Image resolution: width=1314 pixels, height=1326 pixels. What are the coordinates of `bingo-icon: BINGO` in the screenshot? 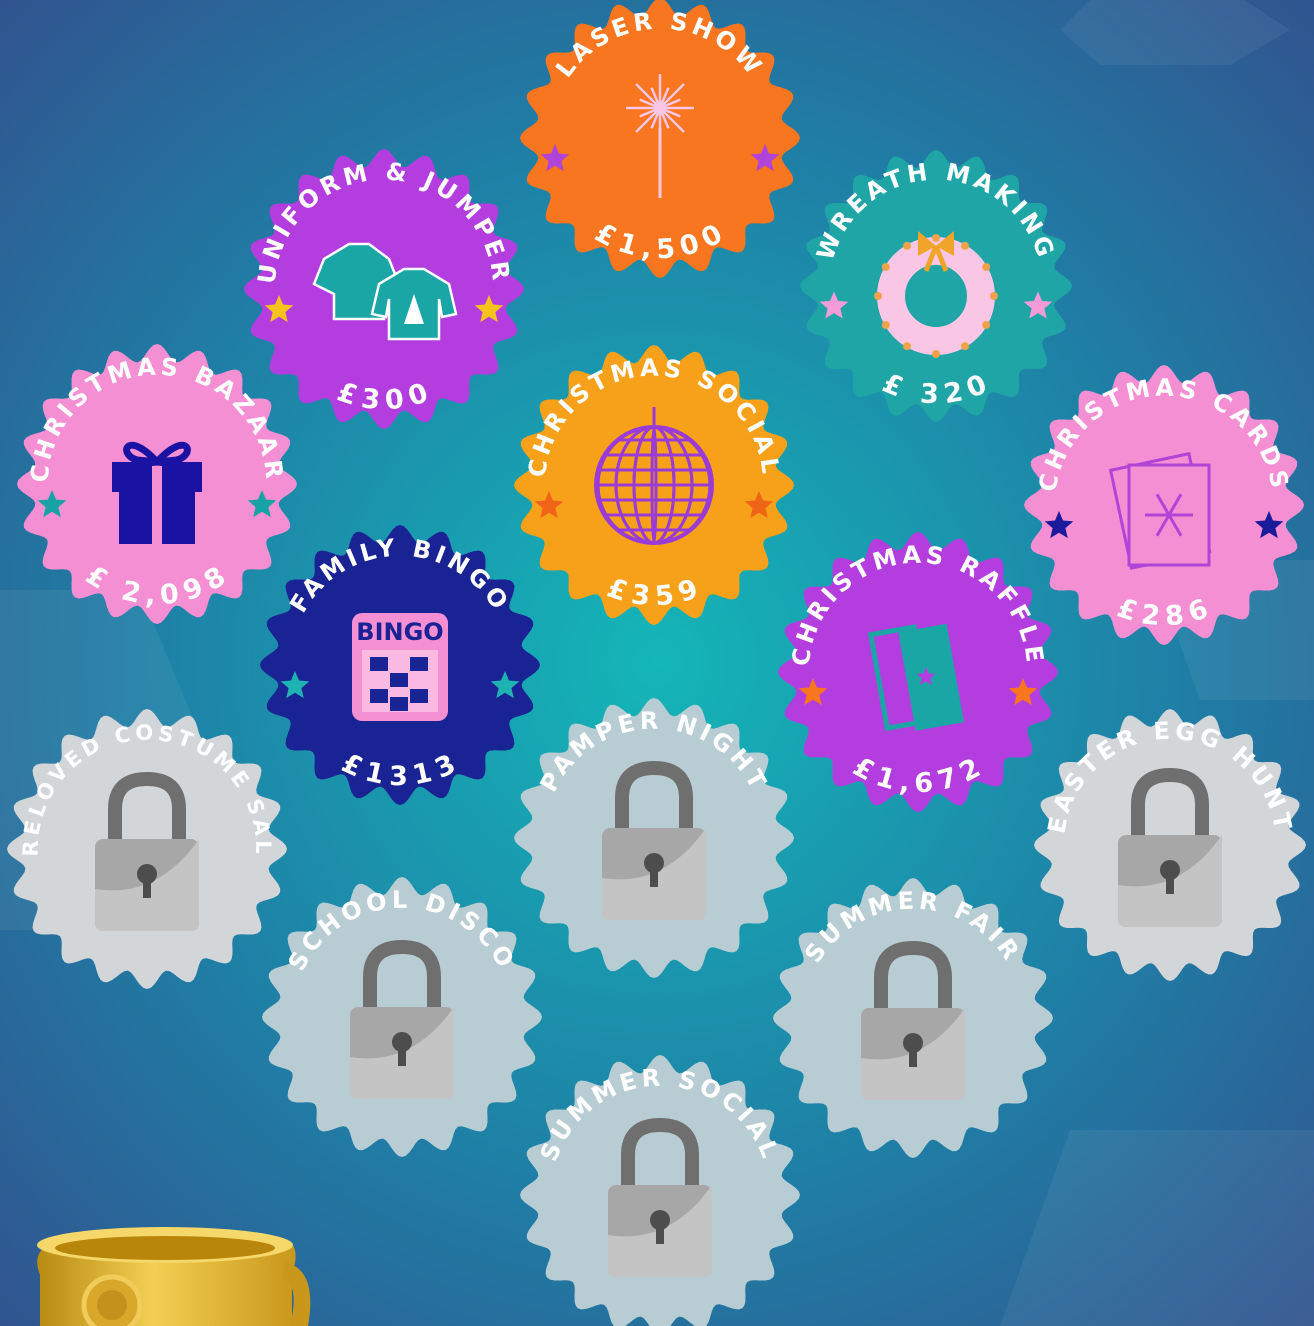 It's located at (400, 667).